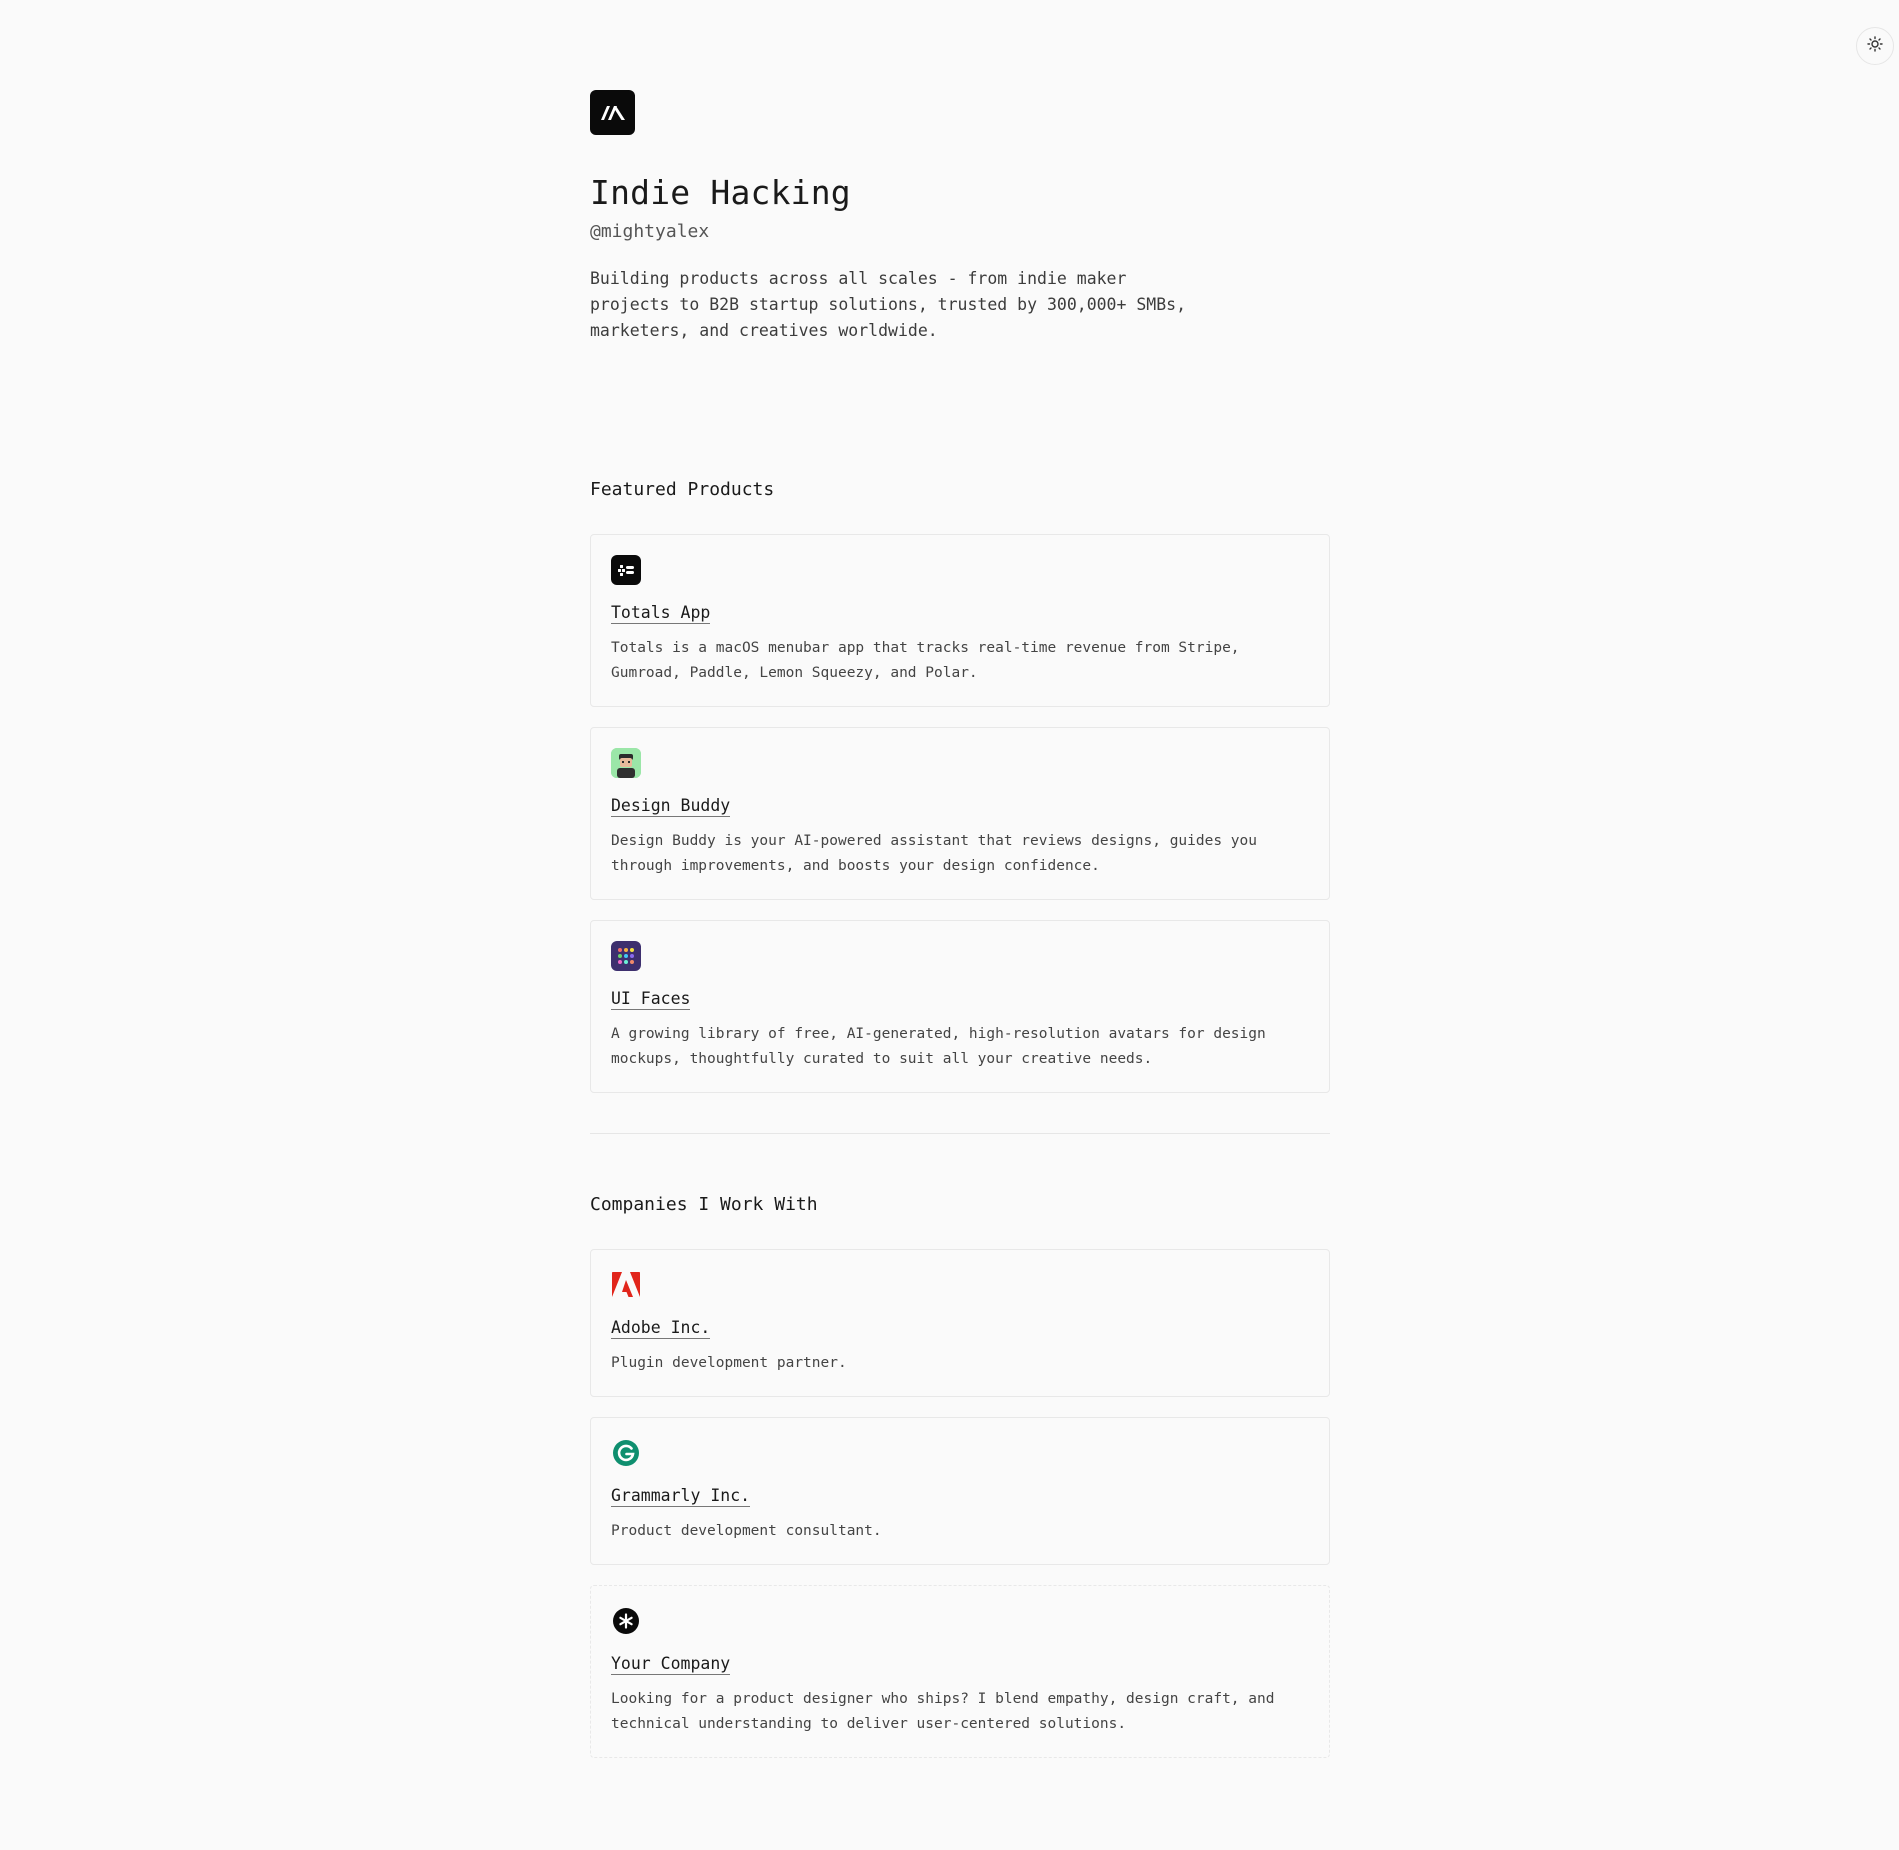 The image size is (1899, 1850). I want to click on totals-app-icon, so click(626, 569).